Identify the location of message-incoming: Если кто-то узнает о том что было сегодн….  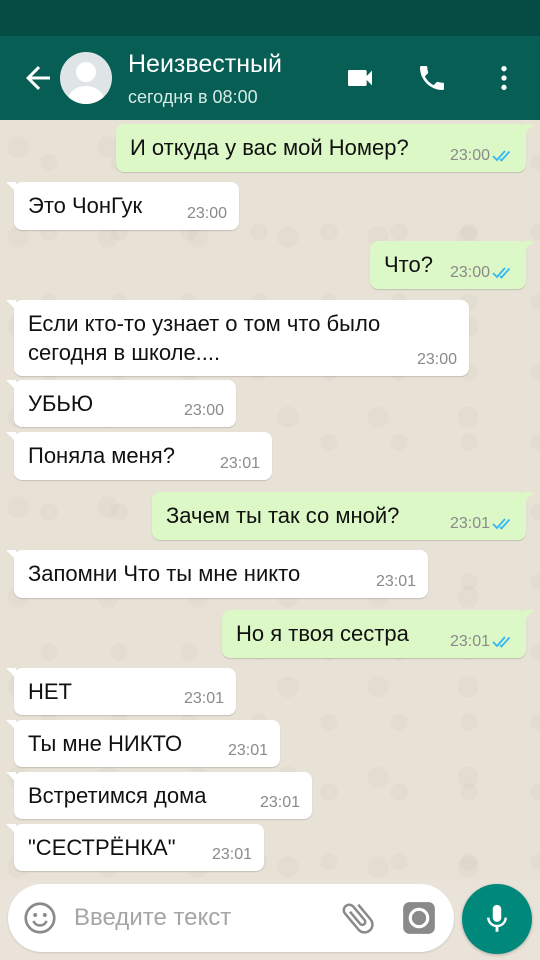
(237, 338).